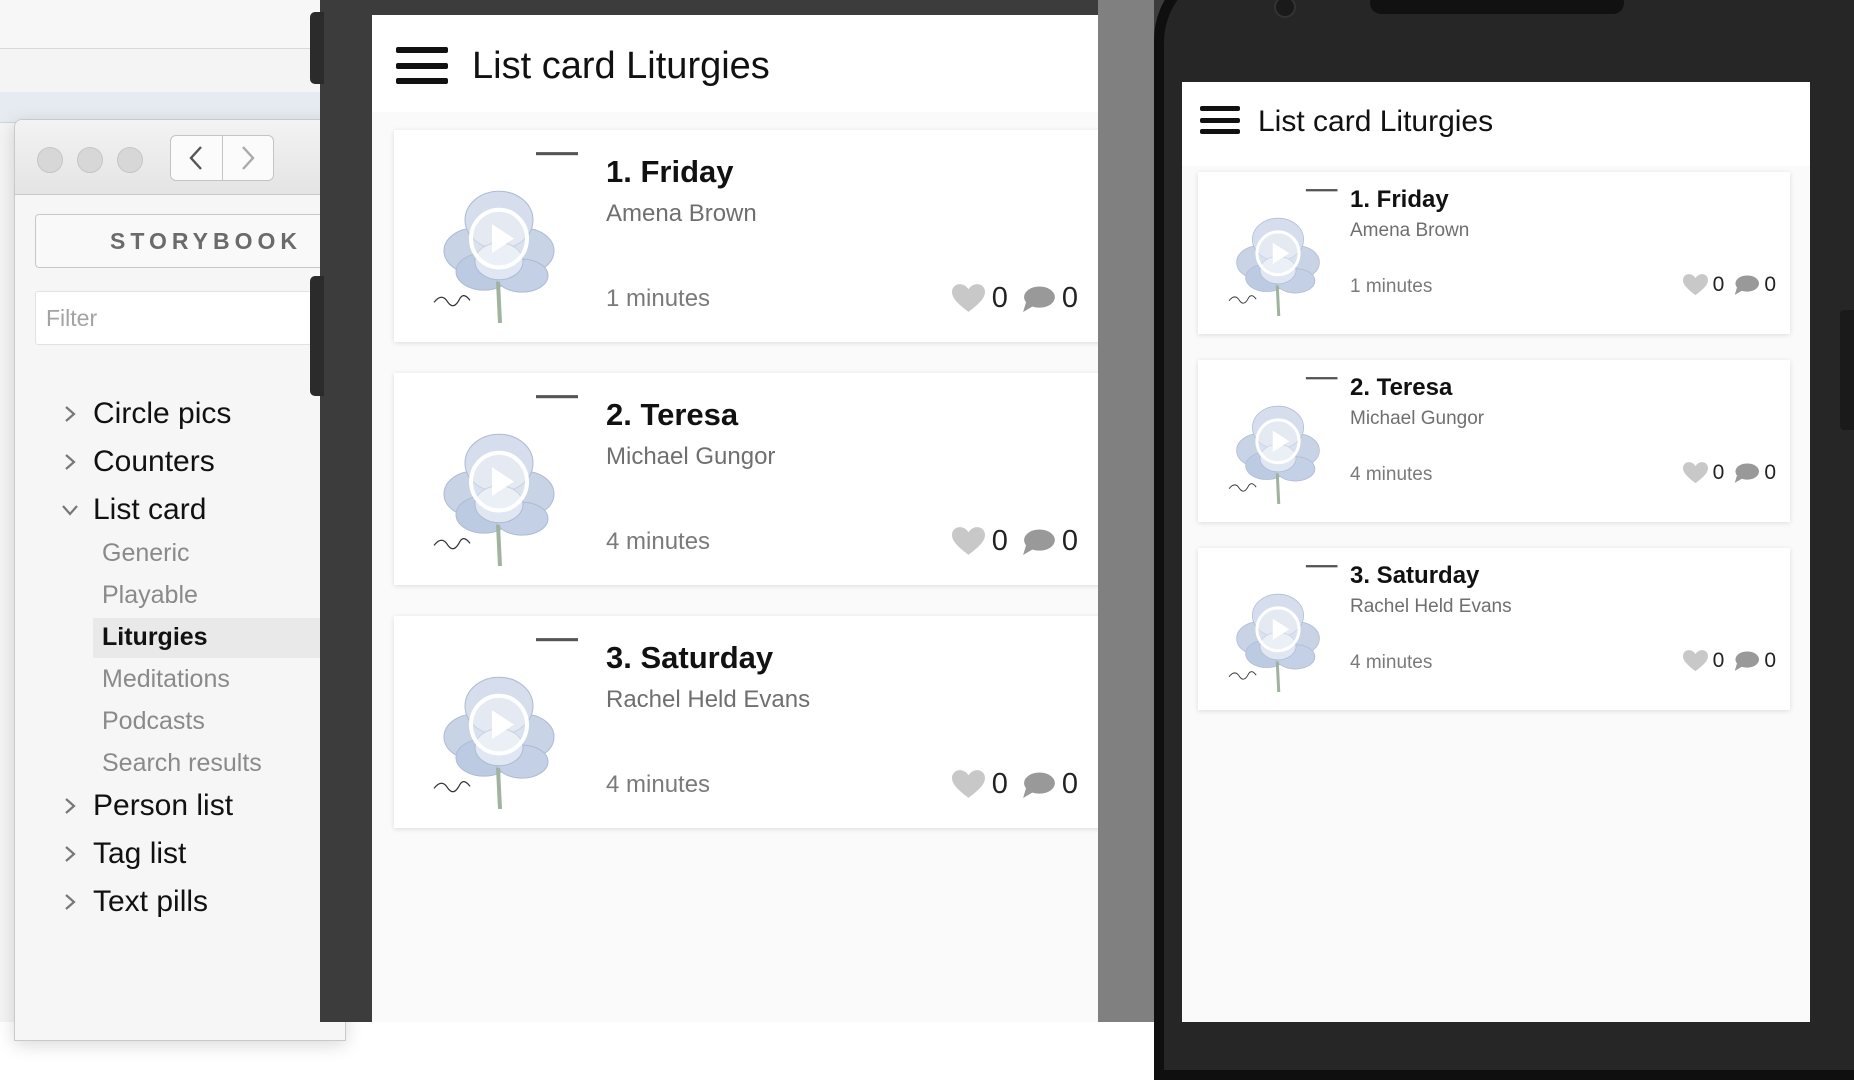  I want to click on storybook-title-button: STORYBOOK, so click(190, 241).